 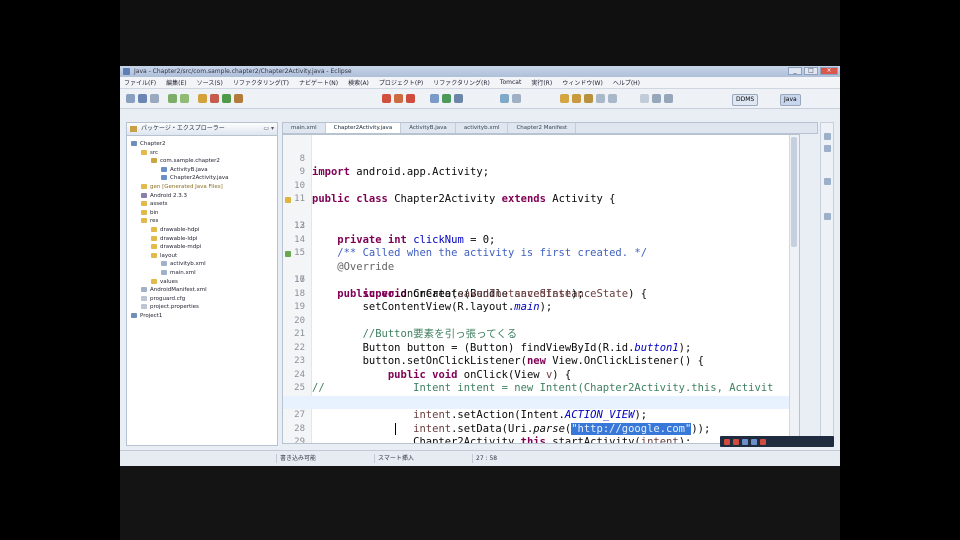 I want to click on pin-editor-icon, so click(x=576, y=98).